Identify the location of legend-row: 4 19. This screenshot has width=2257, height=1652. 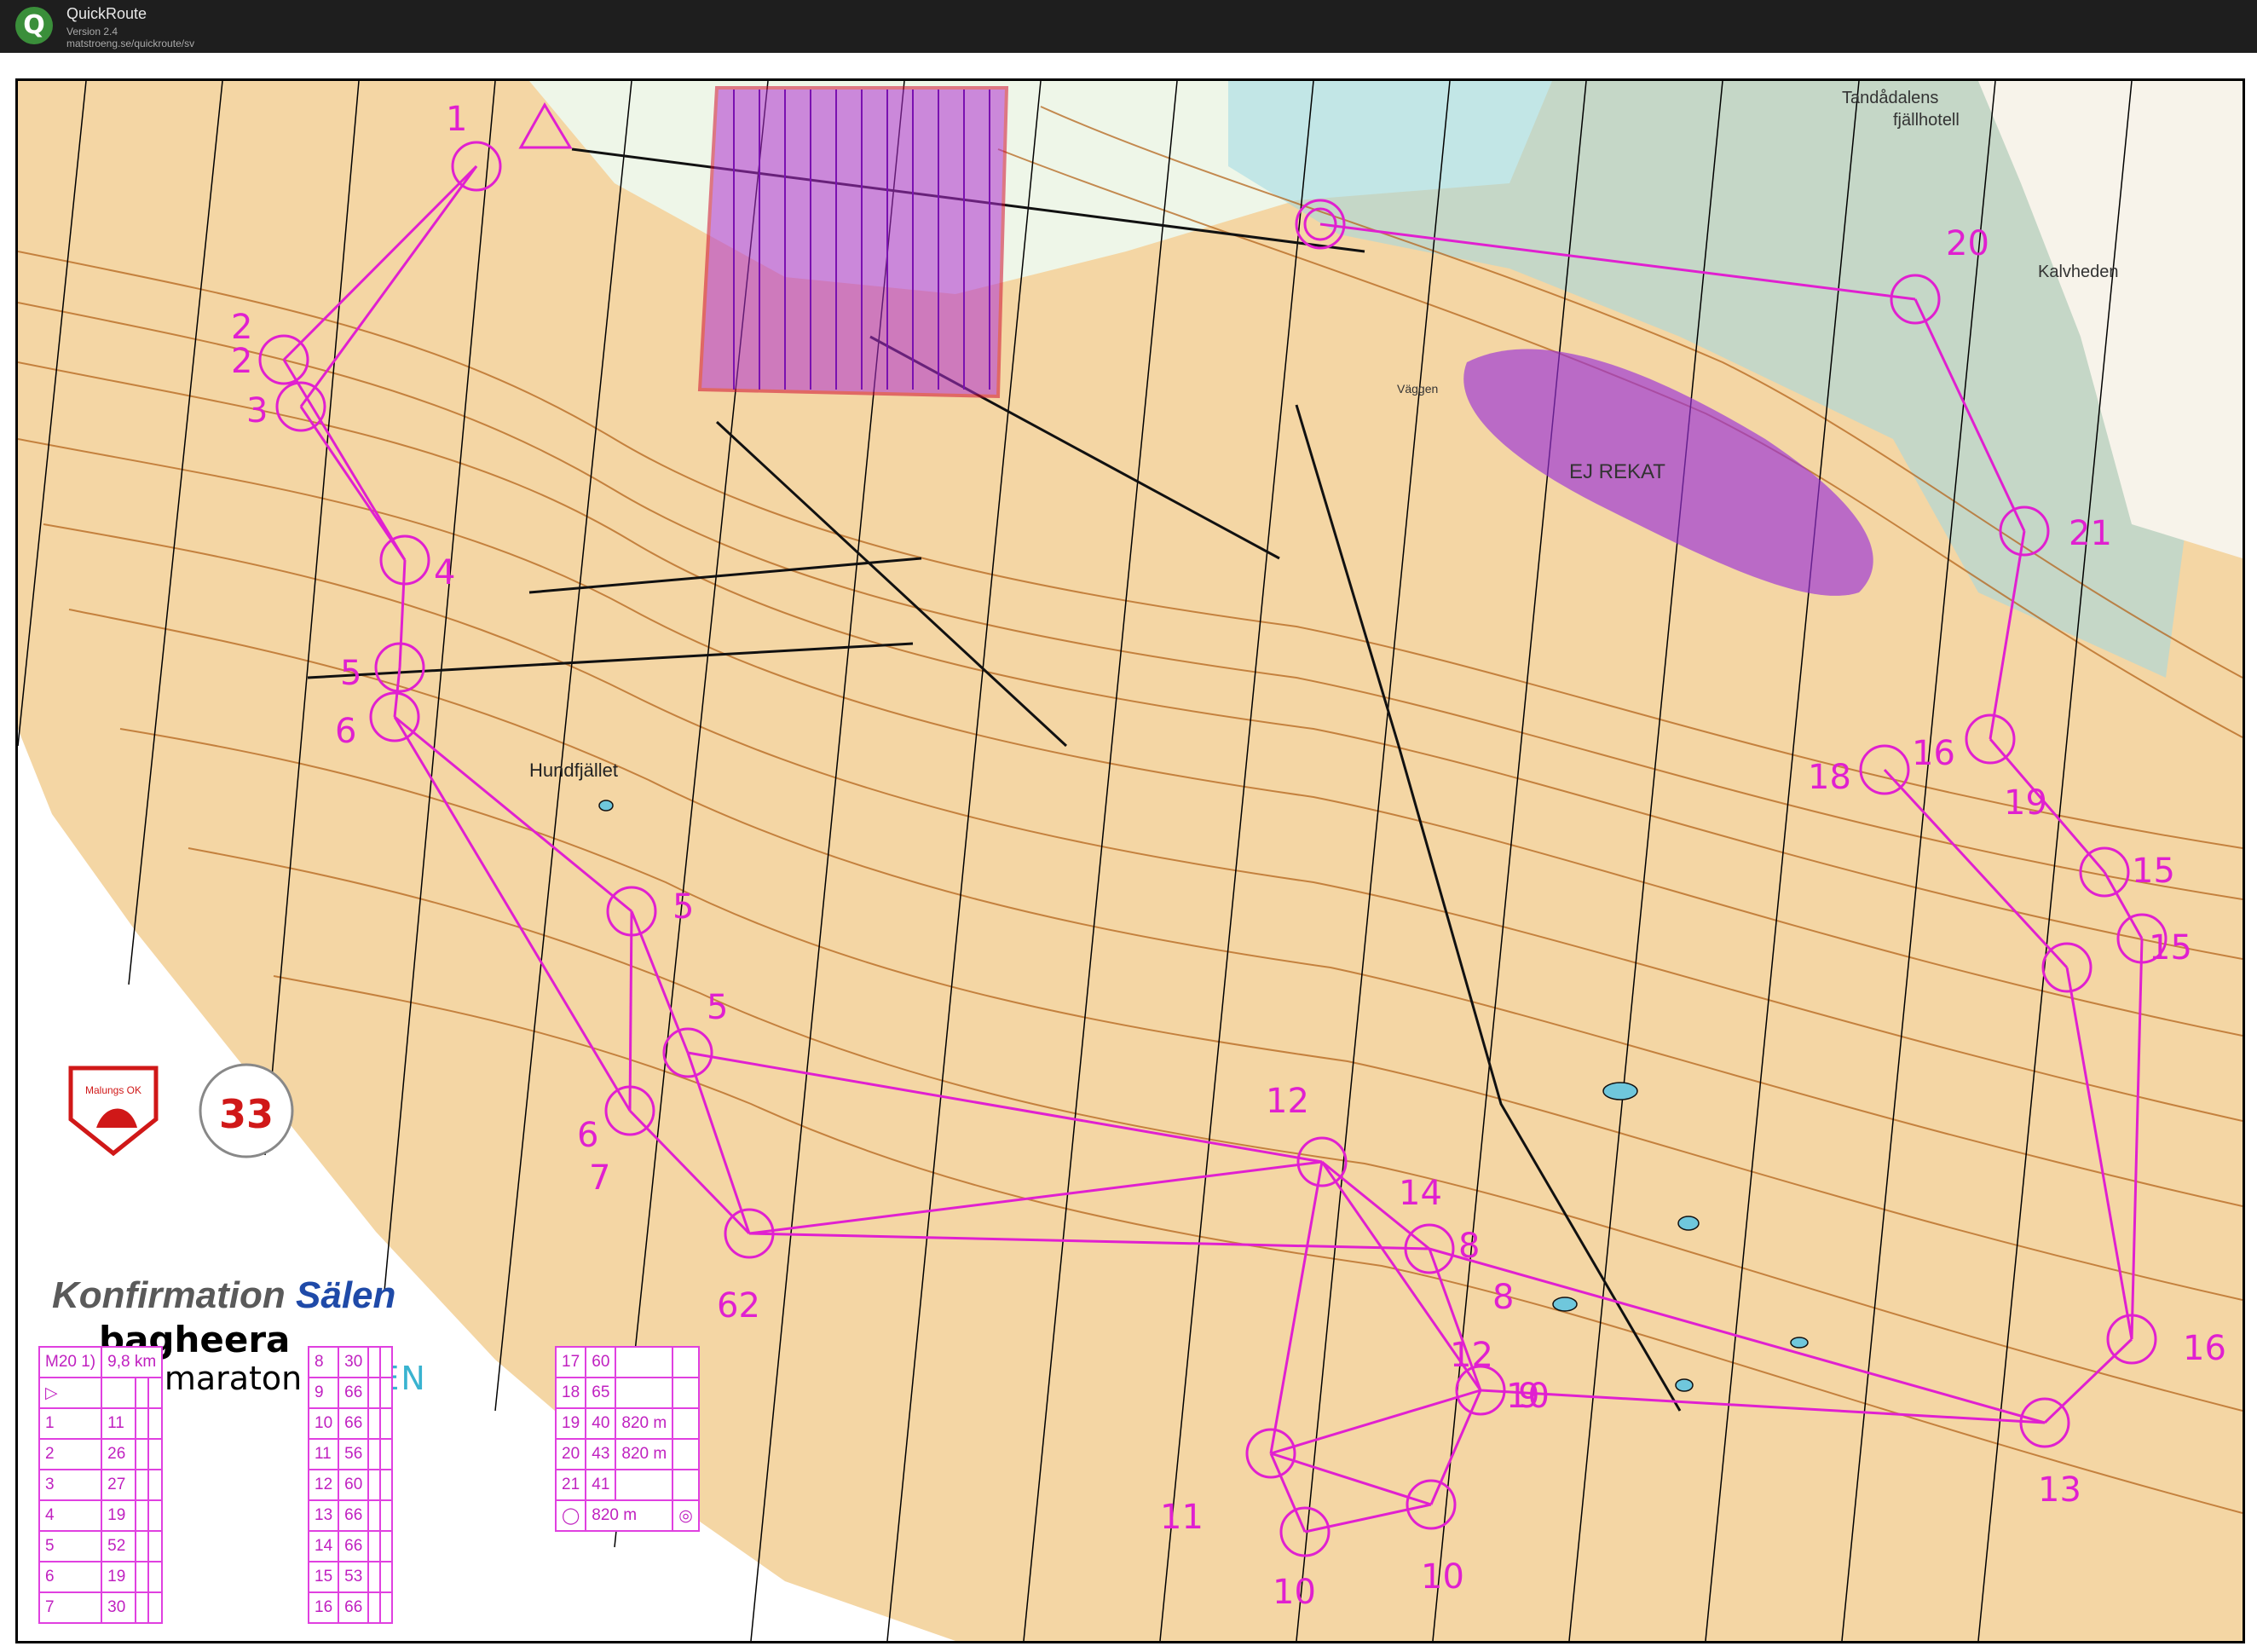
(101, 1515).